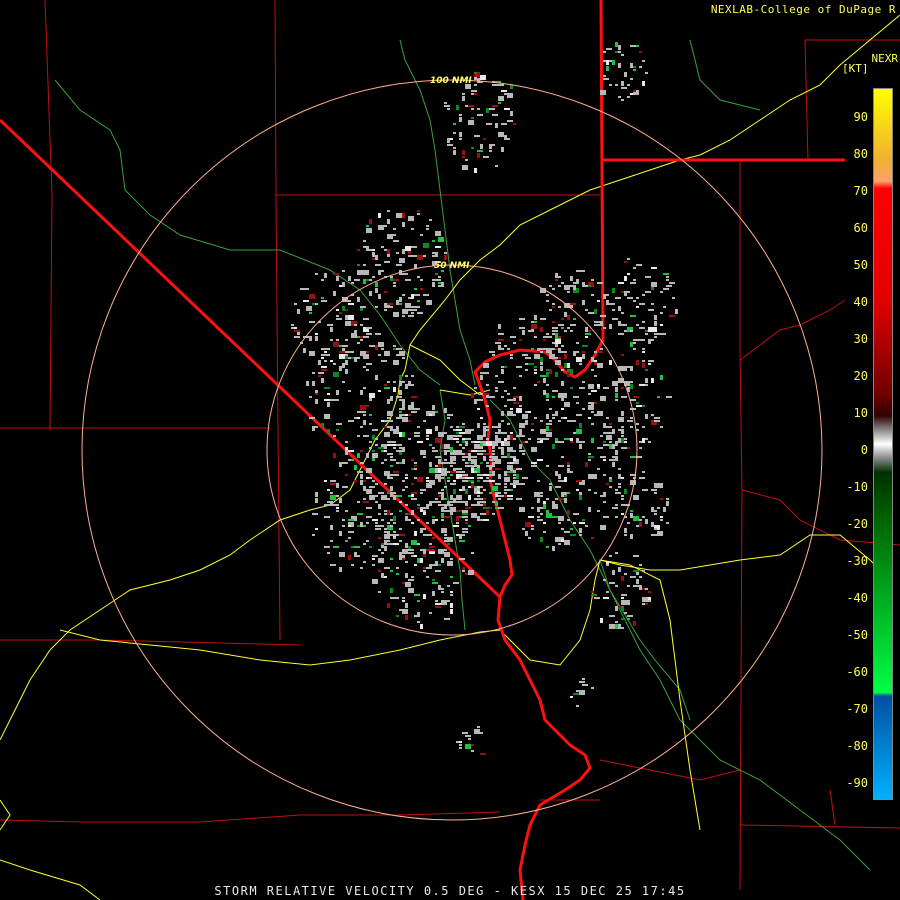 The width and height of the screenshot is (900, 900). What do you see at coordinates (857, 709) in the screenshot?
I see `velocity-tick: -70` at bounding box center [857, 709].